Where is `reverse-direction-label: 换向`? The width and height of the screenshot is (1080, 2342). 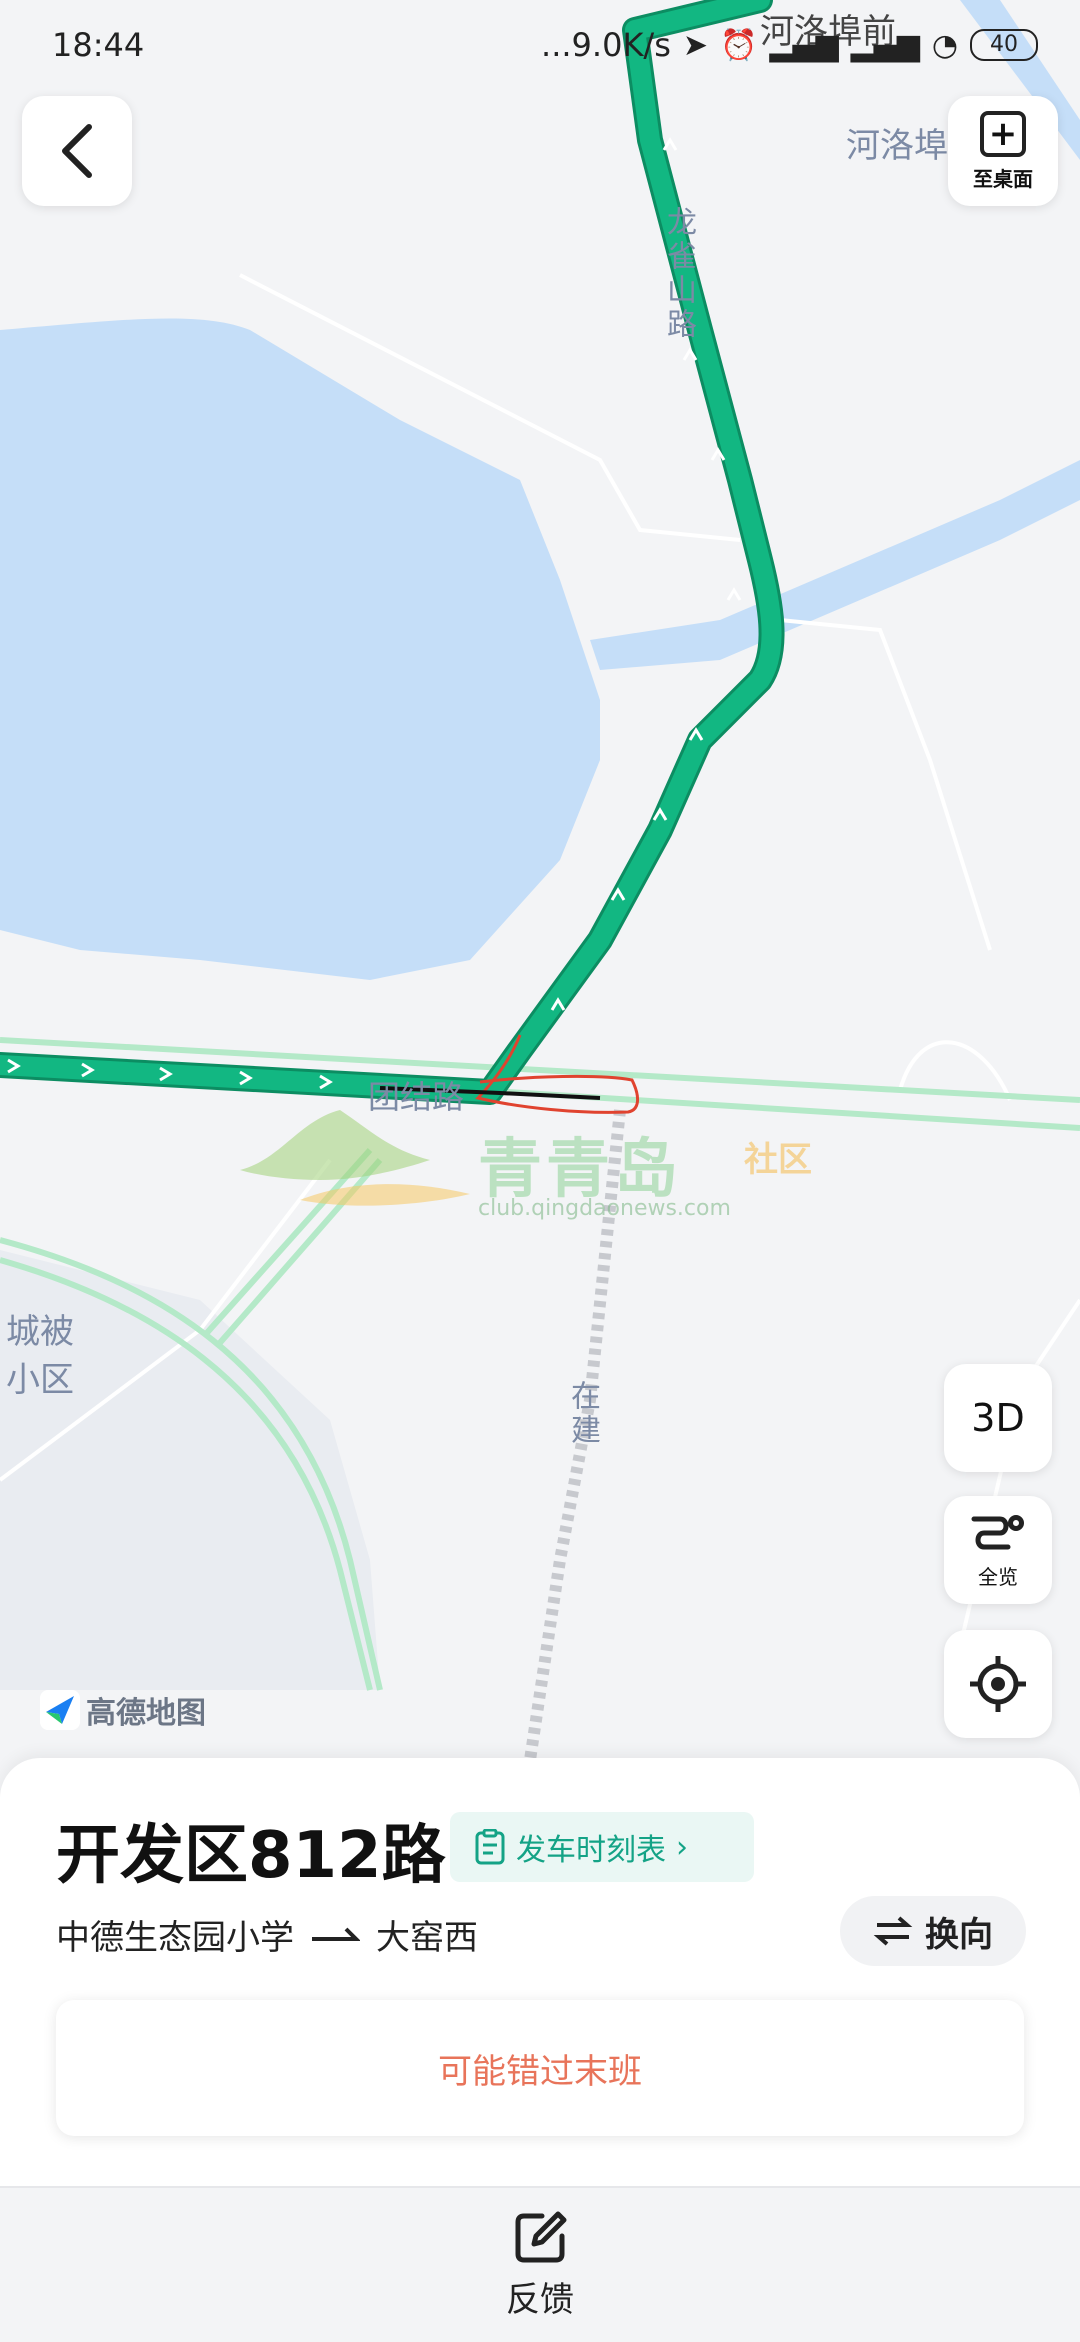
reverse-direction-label: 换向 is located at coordinates (959, 1934).